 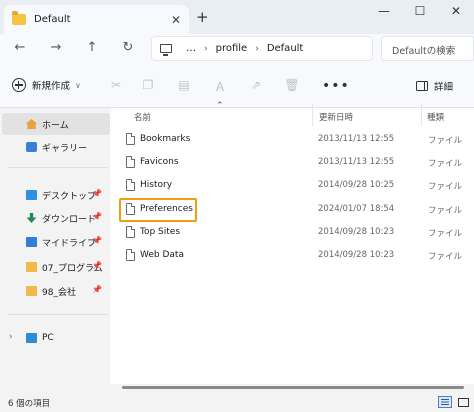 What do you see at coordinates (29, 404) in the screenshot?
I see `status-item-count: 6 個の項目` at bounding box center [29, 404].